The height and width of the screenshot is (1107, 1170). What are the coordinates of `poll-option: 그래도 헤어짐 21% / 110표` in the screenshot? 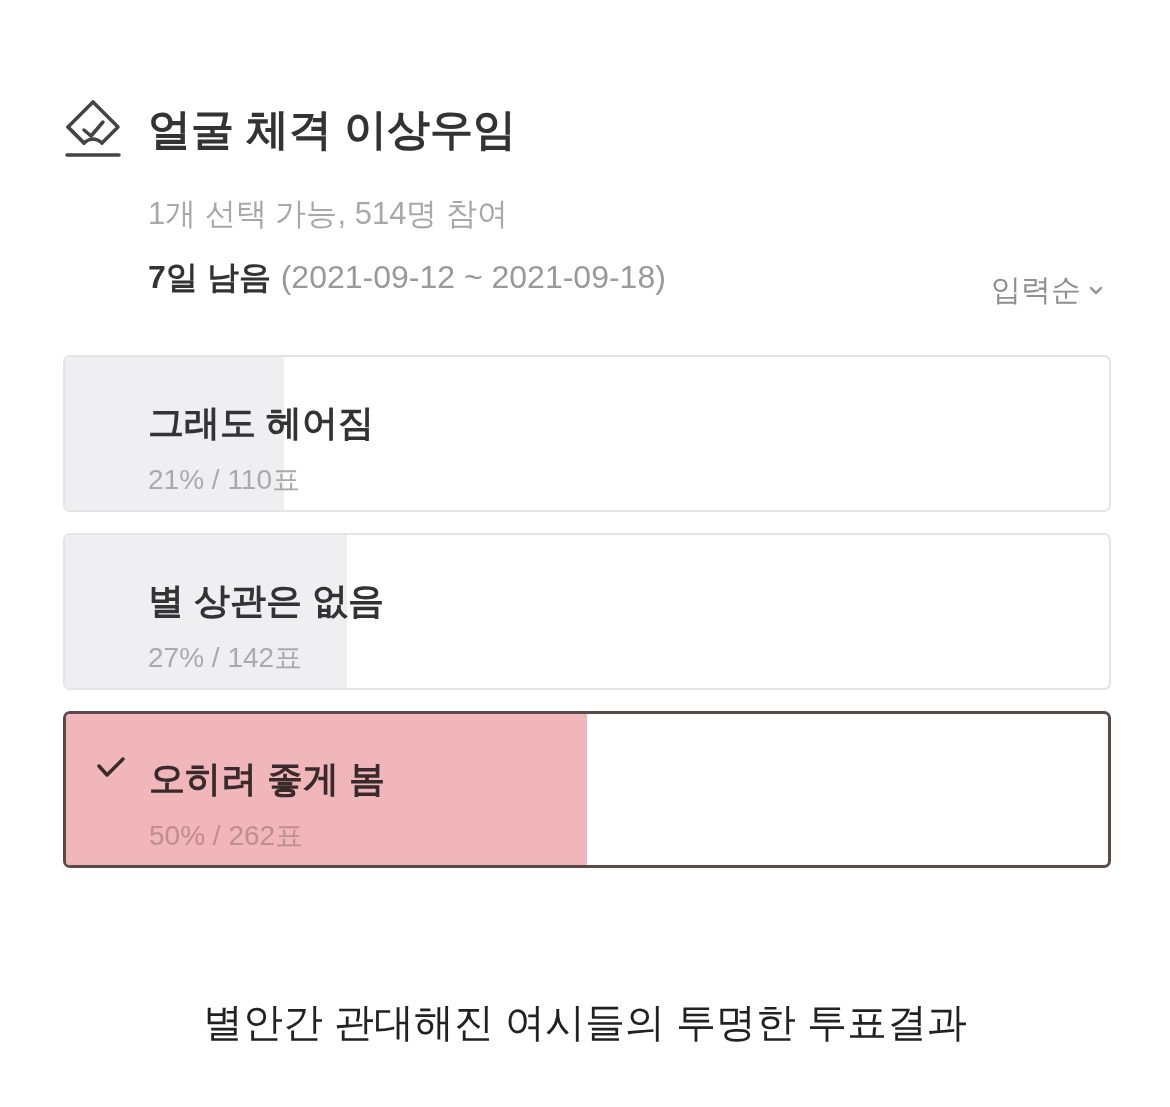 It's located at (587, 433).